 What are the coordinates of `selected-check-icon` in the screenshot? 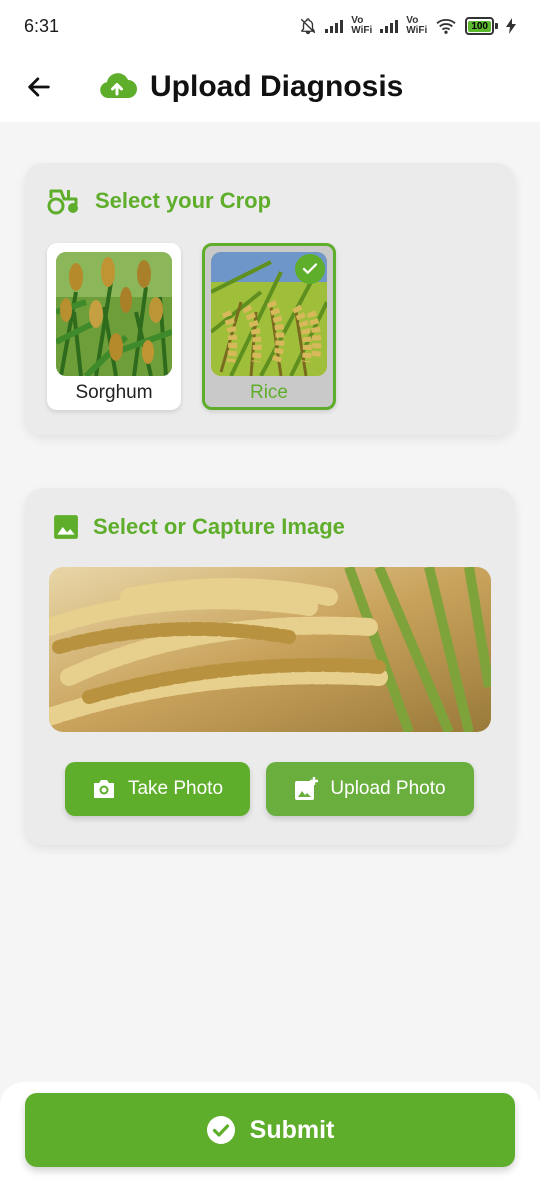 It's located at (310, 269).